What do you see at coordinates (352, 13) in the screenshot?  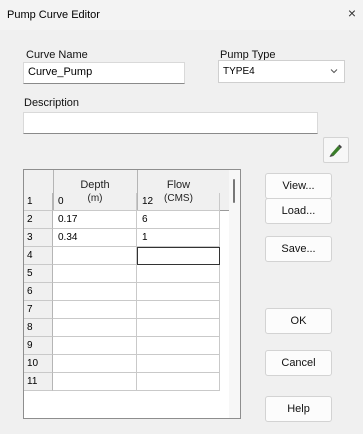 I see `close-icon: ×` at bounding box center [352, 13].